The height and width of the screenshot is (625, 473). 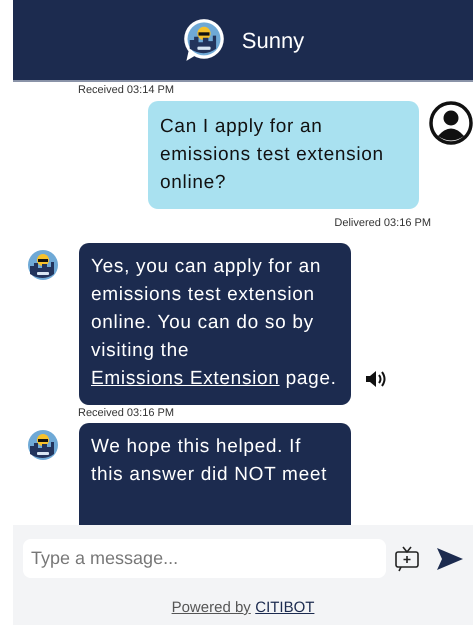 I want to click on message-timestamp: Received 03:16 PM, so click(x=126, y=413).